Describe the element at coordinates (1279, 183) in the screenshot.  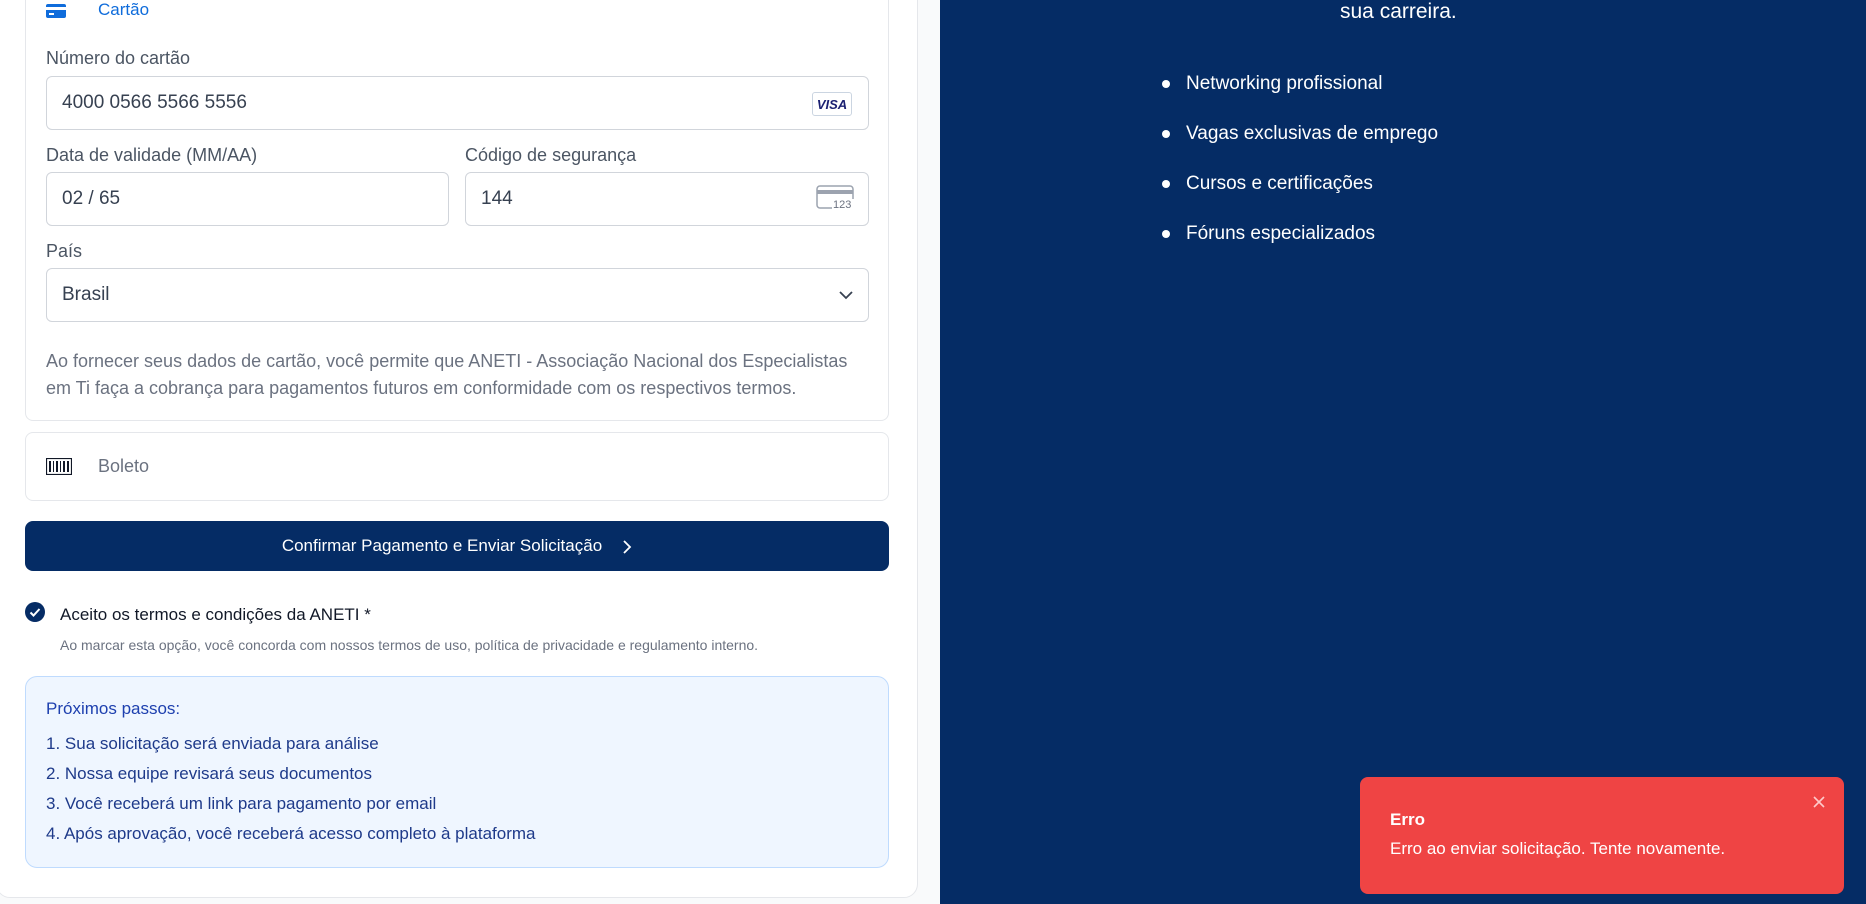
I see `benefit-label: Cursos e certificações` at that location.